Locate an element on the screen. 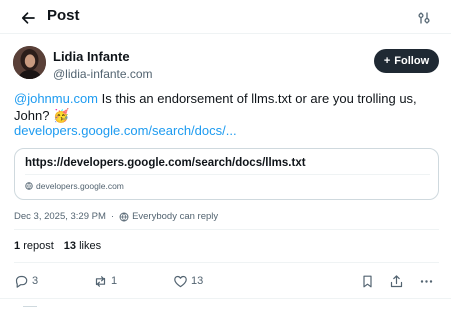  bookmark-icon is located at coordinates (367, 281).